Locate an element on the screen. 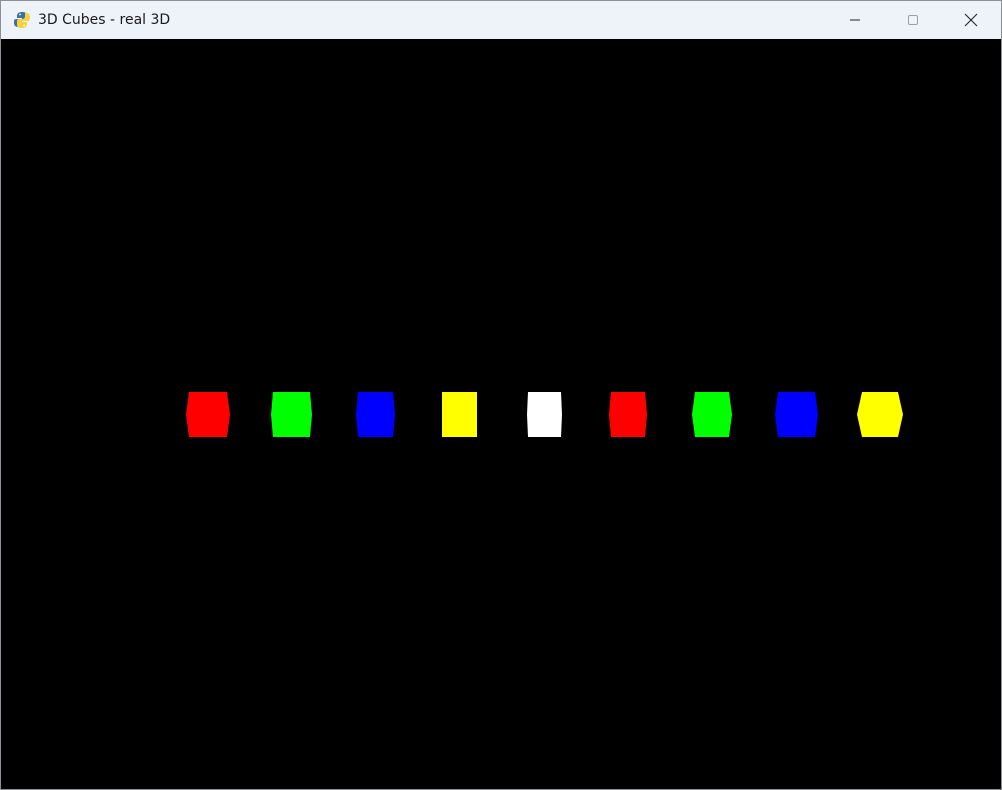  minimize-button is located at coordinates (855, 20).